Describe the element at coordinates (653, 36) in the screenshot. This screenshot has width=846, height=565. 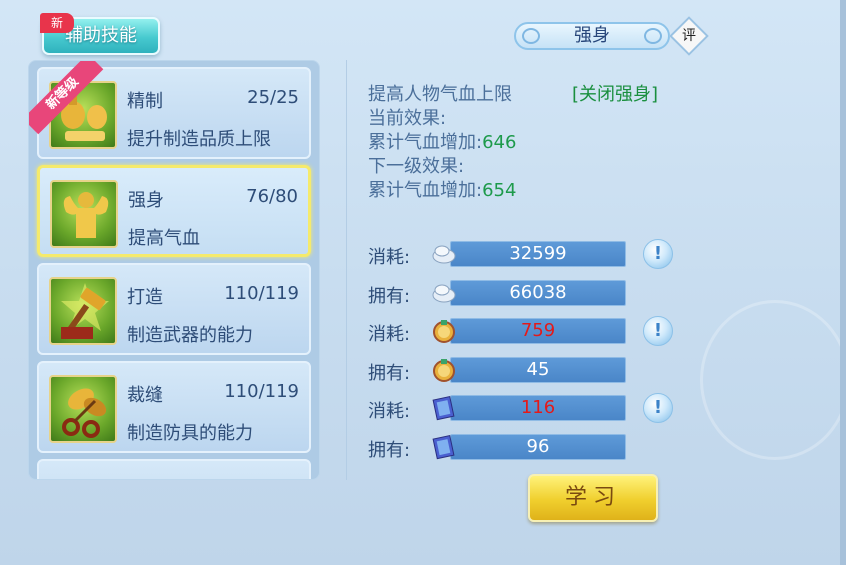
I see `right-curl-ornament` at that location.